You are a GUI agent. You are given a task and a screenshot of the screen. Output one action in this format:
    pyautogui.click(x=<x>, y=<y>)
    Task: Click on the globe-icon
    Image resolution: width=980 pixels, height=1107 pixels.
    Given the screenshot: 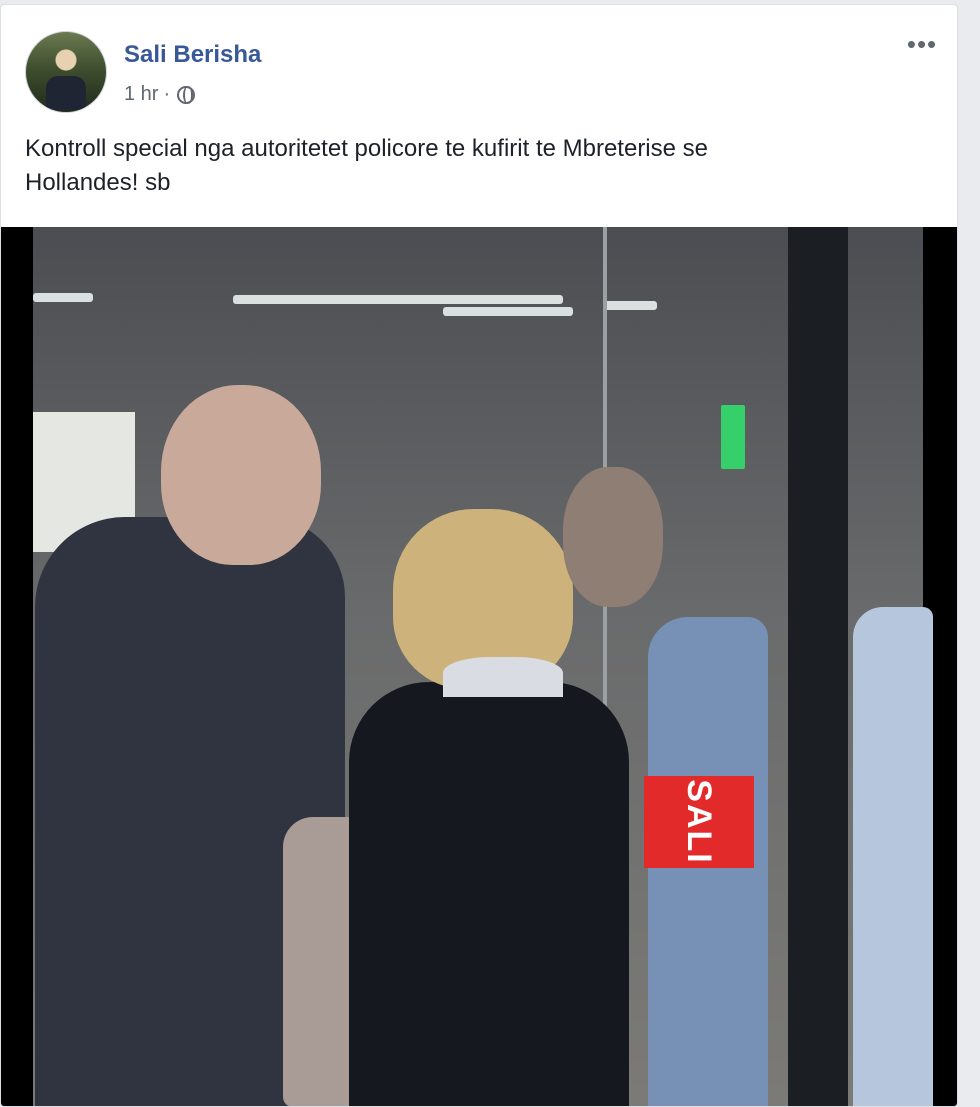 What is the action you would take?
    pyautogui.click(x=186, y=94)
    